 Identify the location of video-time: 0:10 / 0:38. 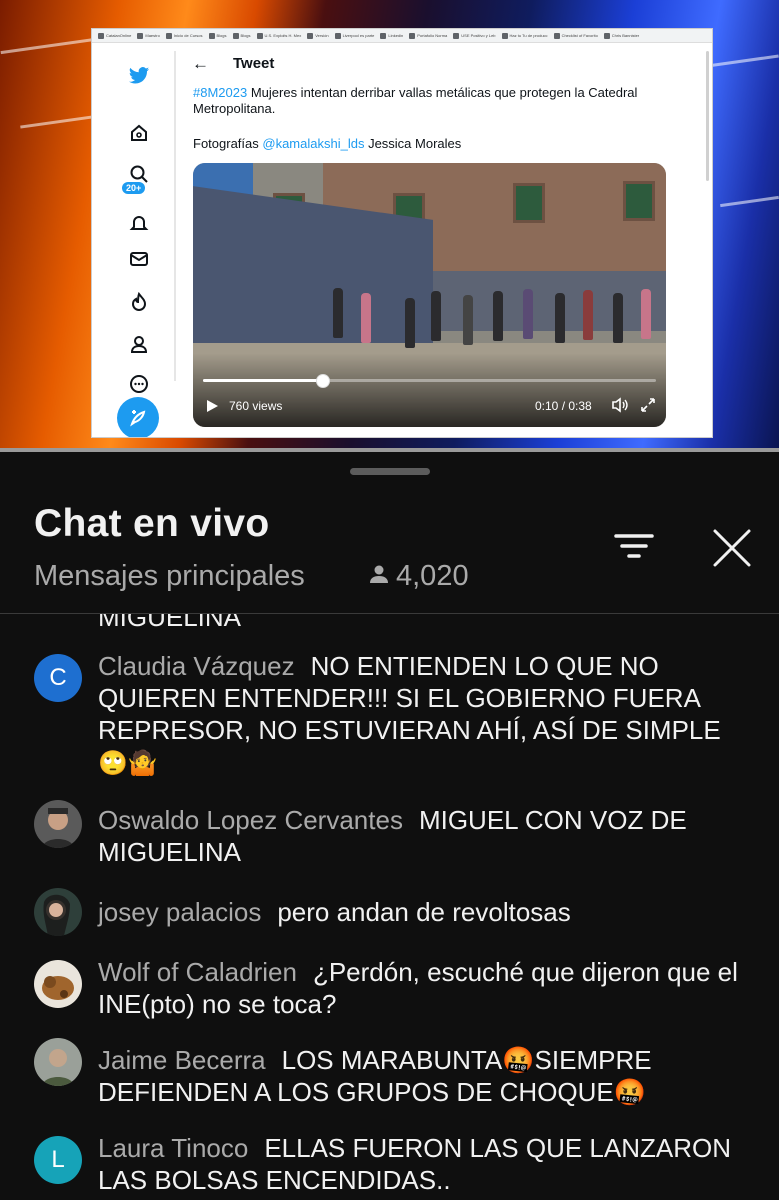
(563, 406).